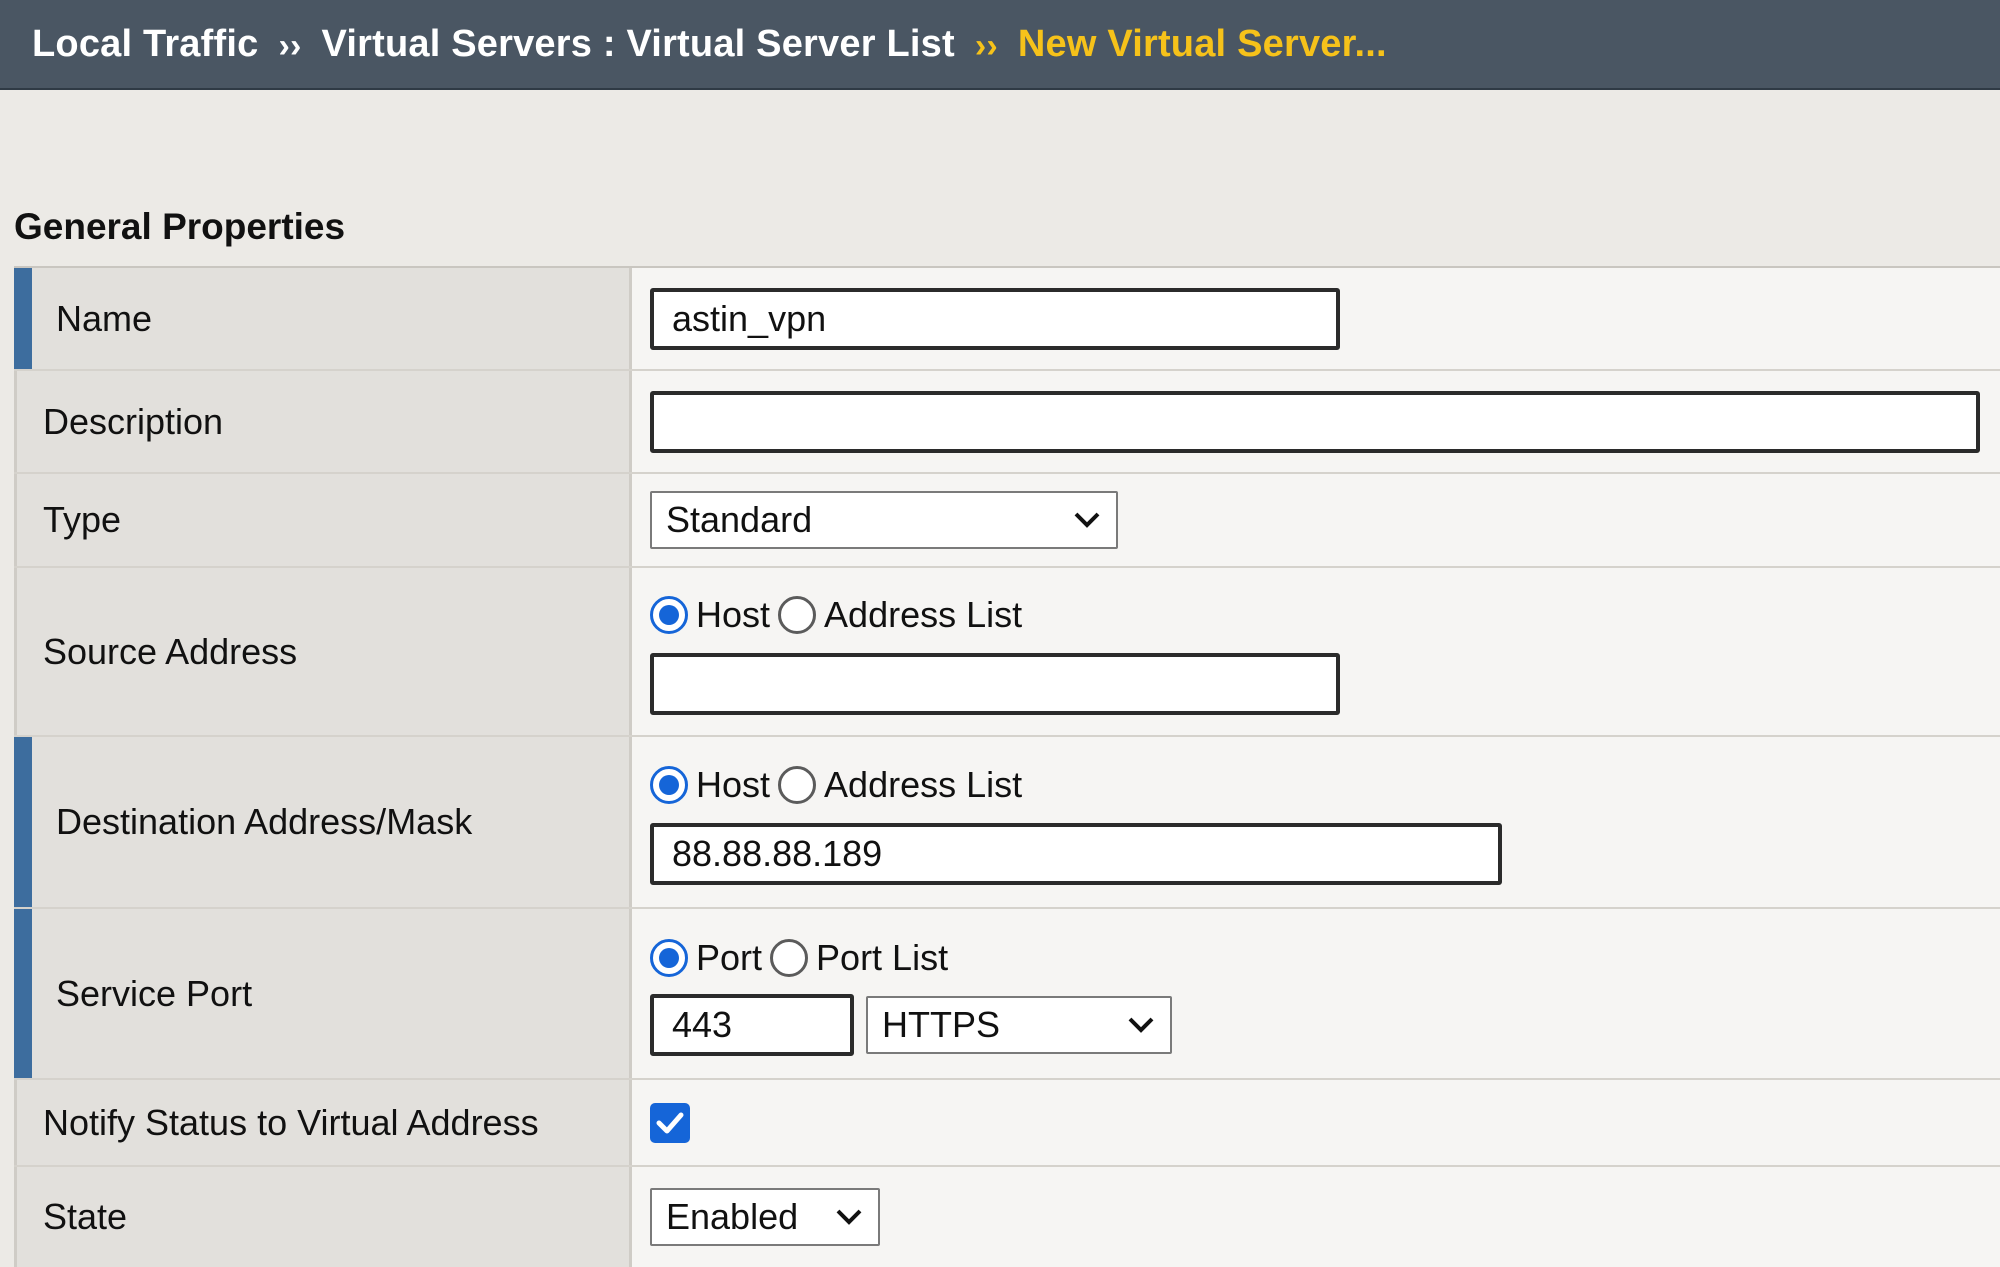 The width and height of the screenshot is (2000, 1267). I want to click on destination-field-cell: Host Address List 88.88.88.189, so click(1316, 822).